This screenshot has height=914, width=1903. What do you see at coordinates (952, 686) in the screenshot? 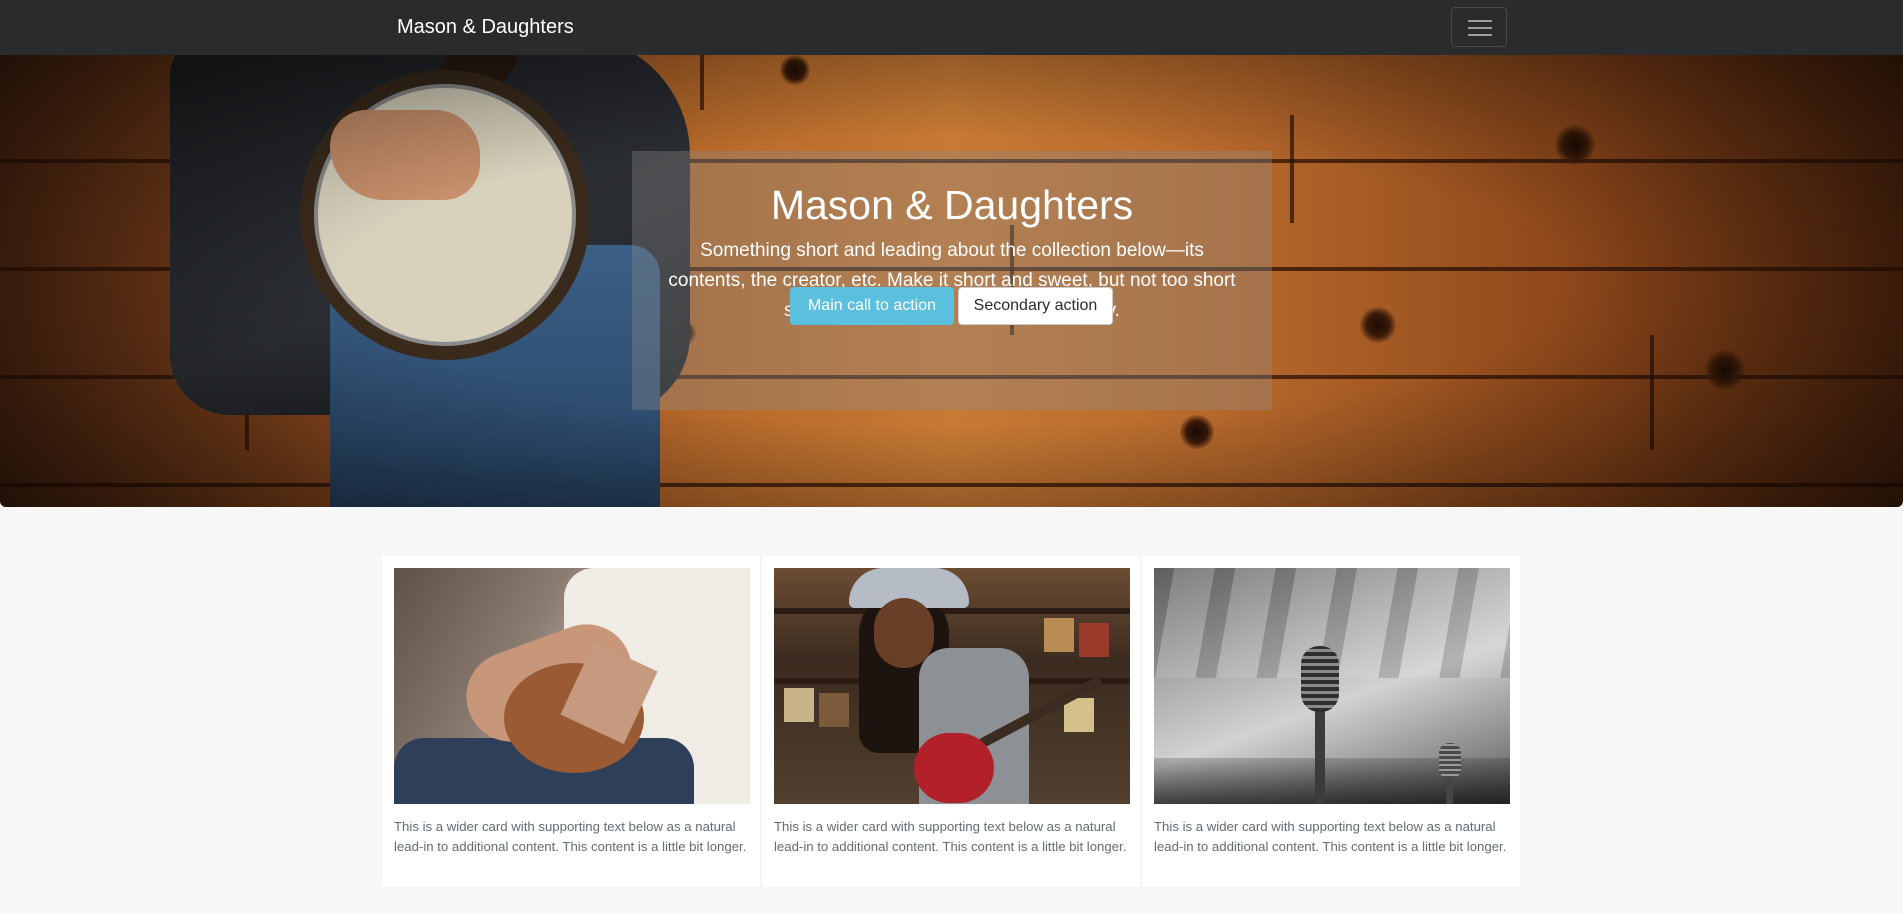
I see `card-image-woman-guitar` at bounding box center [952, 686].